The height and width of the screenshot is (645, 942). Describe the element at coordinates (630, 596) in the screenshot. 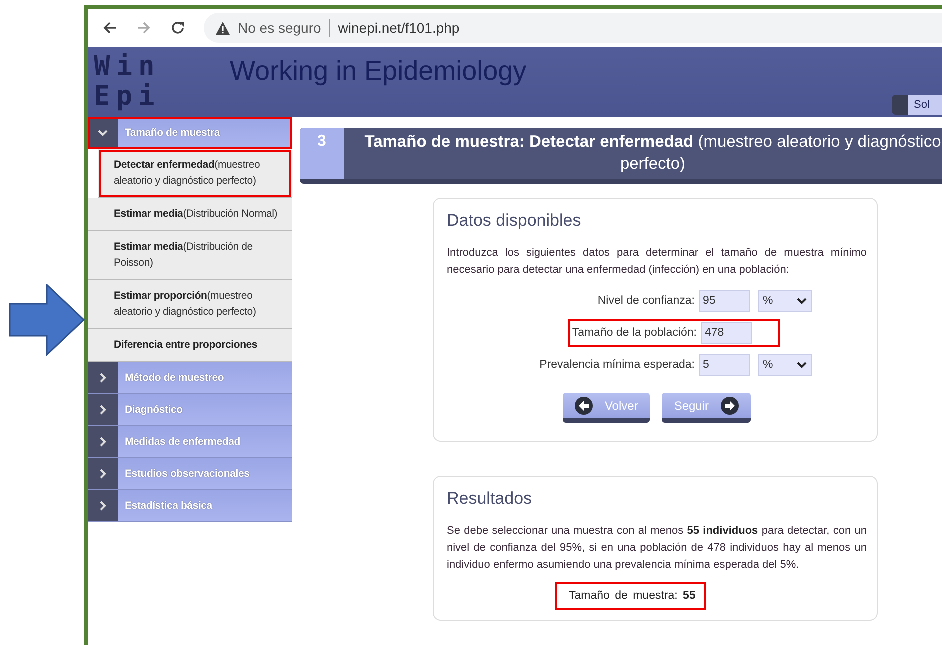

I see `result-value: Tamaño de muestra: 55` at that location.